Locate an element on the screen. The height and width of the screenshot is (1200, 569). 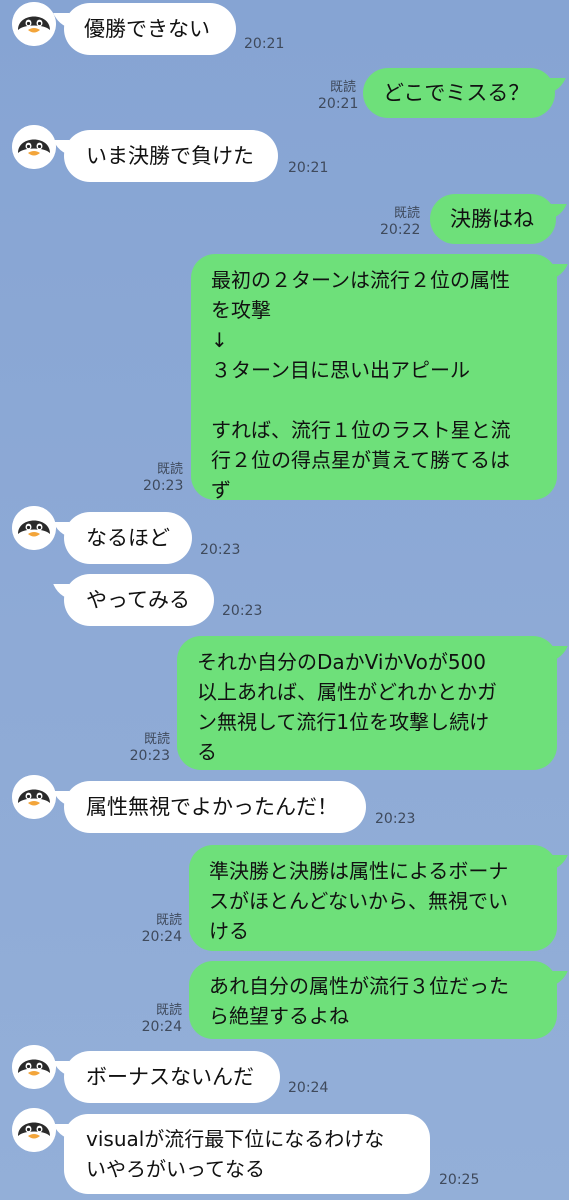
message-bubble: visualが流行最下位になるわけな いやろがいってなる is located at coordinates (247, 1154).